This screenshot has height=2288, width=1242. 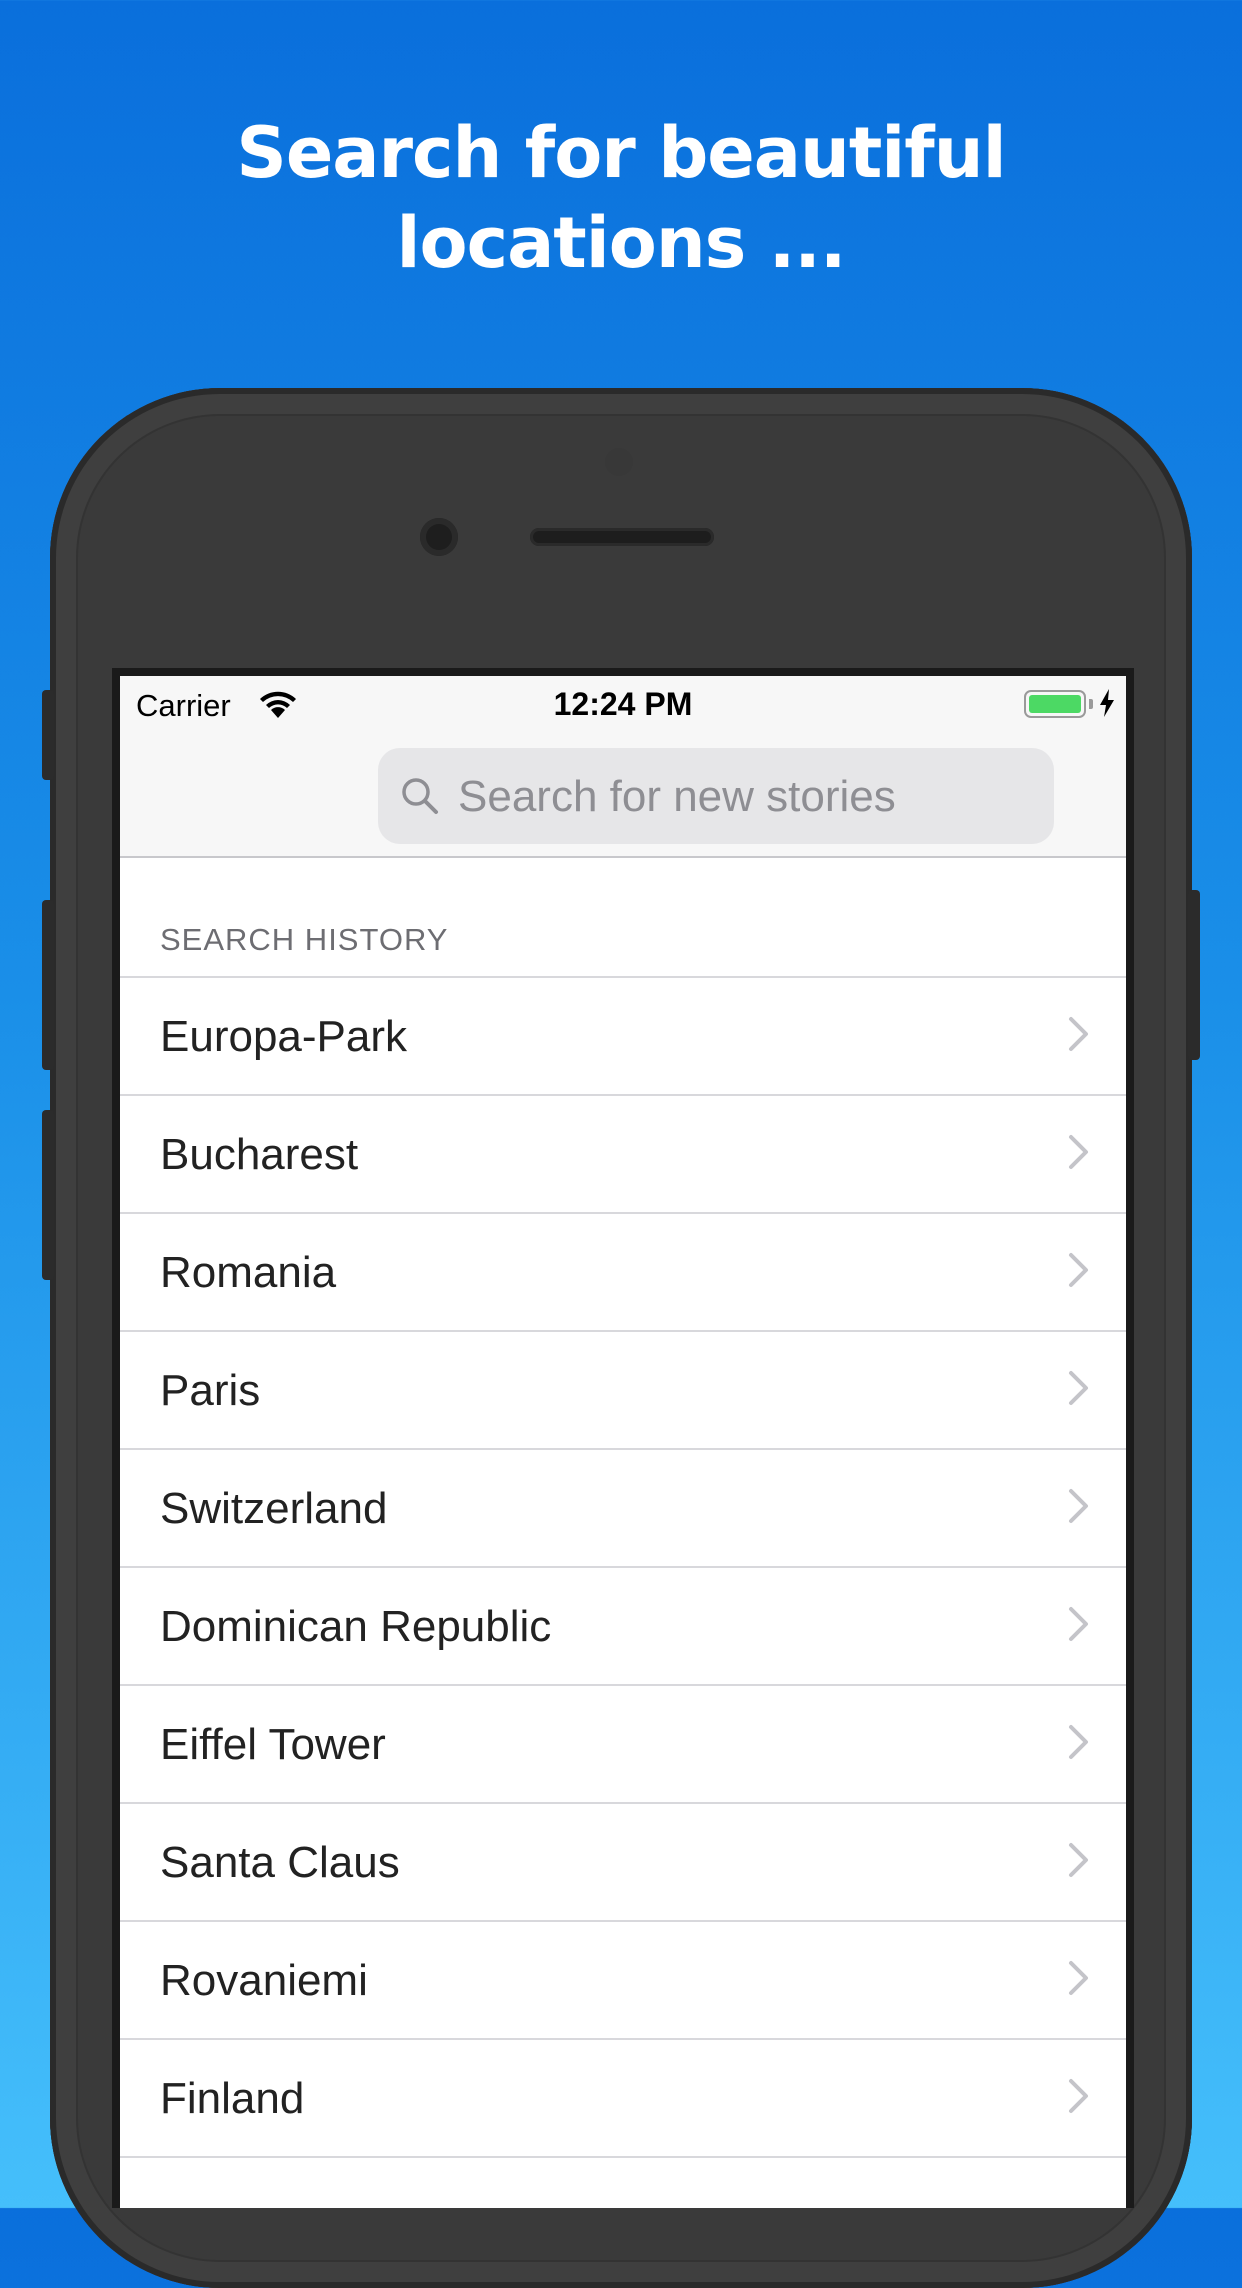 I want to click on phone-side-button-volume-up, so click(x=48, y=985).